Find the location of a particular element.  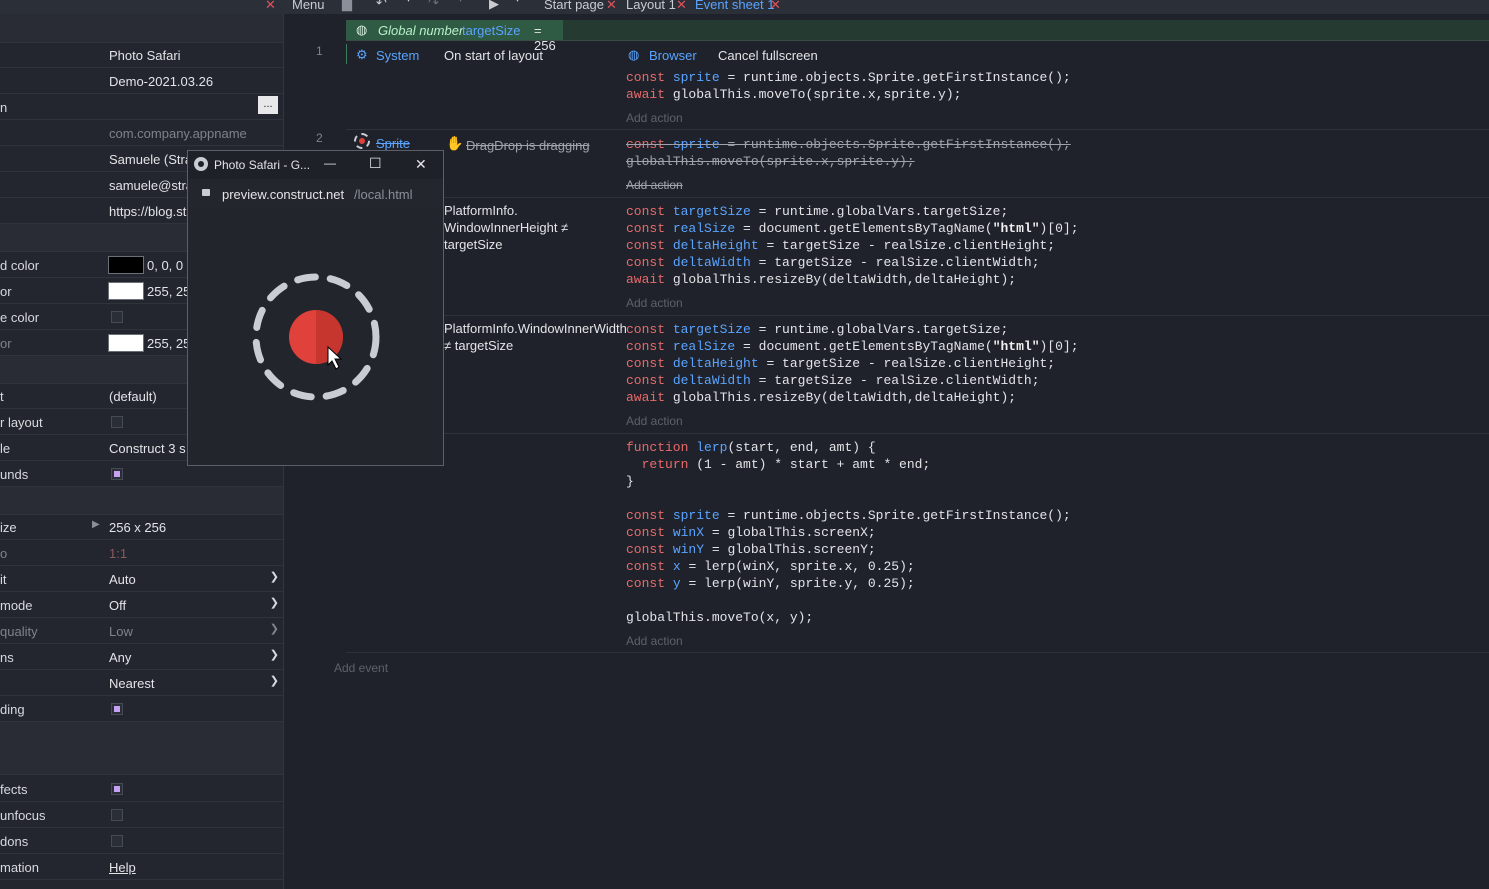

property-row: ns Any ❯ is located at coordinates (141, 657).